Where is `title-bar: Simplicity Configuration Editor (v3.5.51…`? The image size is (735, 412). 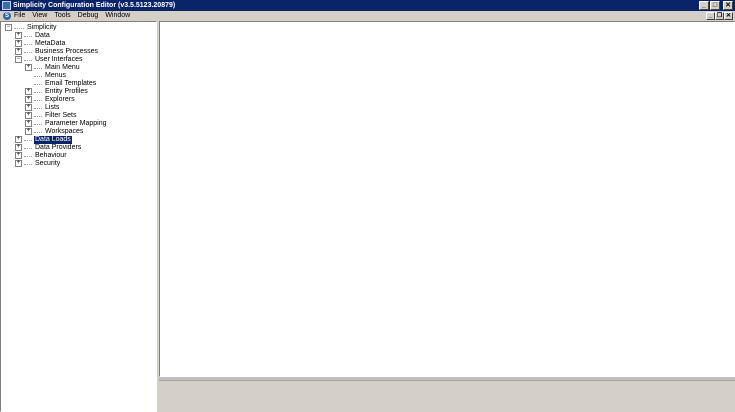 title-bar: Simplicity Configuration Editor (v3.5.51… is located at coordinates (367, 5).